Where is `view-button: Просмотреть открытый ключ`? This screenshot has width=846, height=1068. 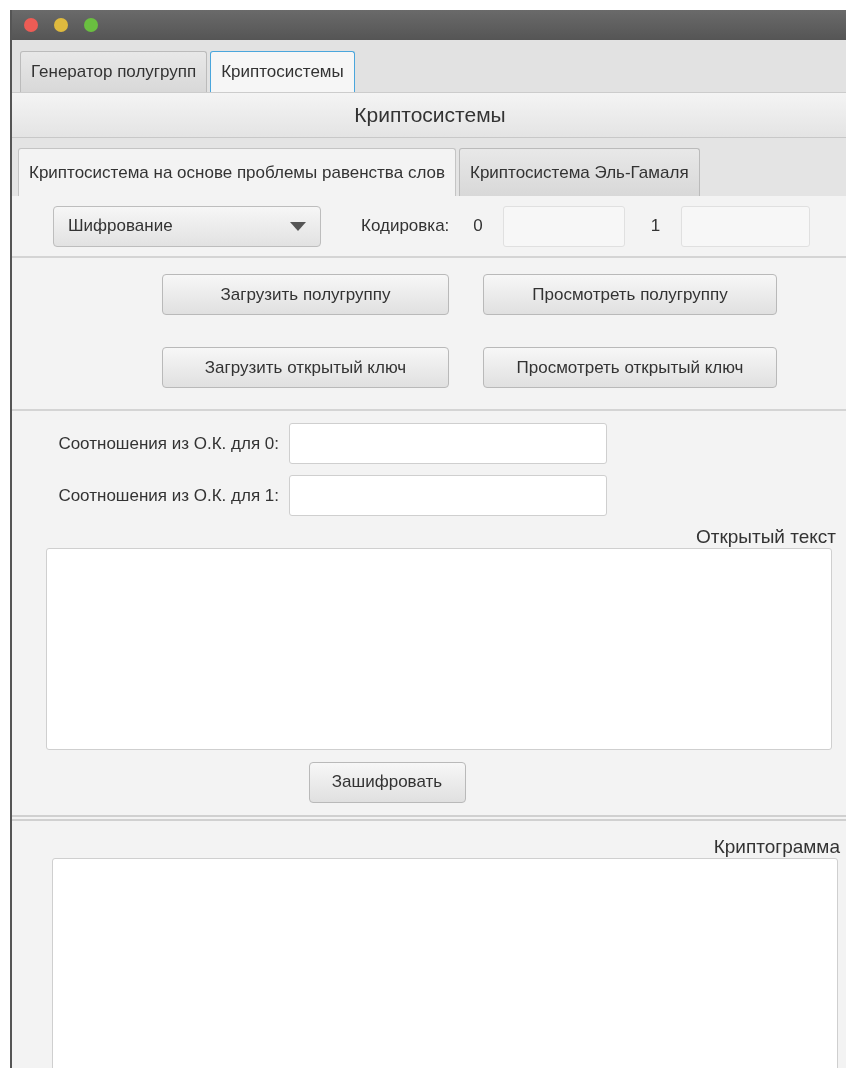 view-button: Просмотреть открытый ключ is located at coordinates (630, 367).